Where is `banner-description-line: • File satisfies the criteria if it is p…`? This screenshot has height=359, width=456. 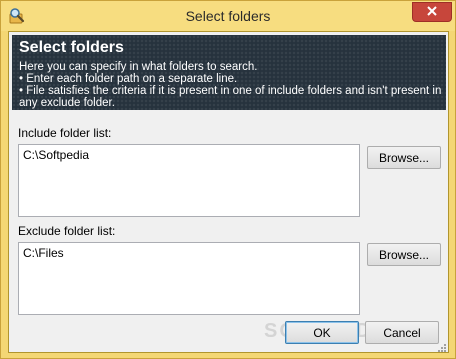
banner-description-line: • File satisfies the criteria if it is p… is located at coordinates (230, 91).